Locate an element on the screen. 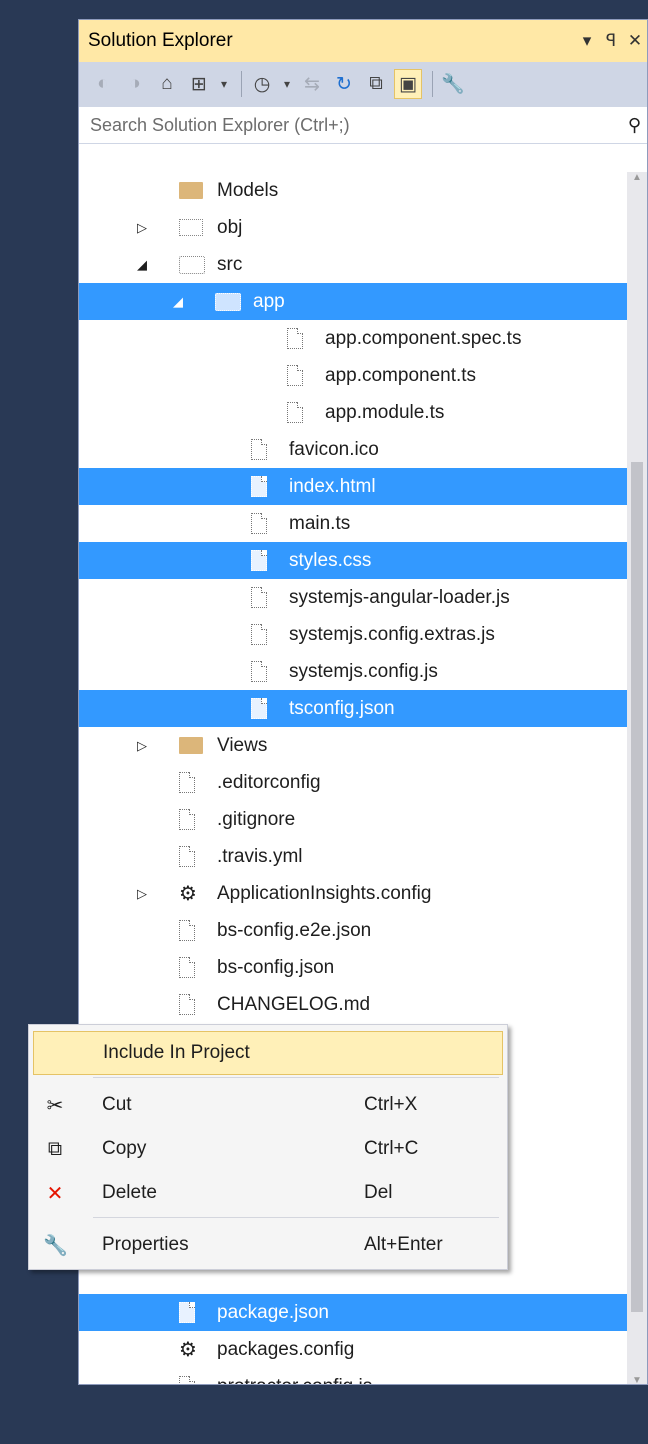  tree-item-packages-config: ⚙ packages.config is located at coordinates (354, 1349).